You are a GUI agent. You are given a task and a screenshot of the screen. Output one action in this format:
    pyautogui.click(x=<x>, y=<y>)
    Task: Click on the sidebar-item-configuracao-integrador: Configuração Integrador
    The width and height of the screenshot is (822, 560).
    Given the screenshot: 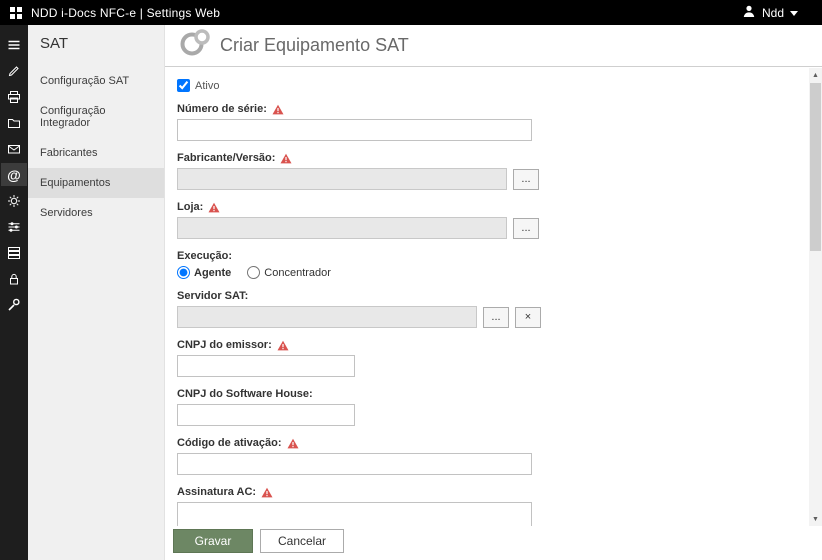 What is the action you would take?
    pyautogui.click(x=96, y=117)
    